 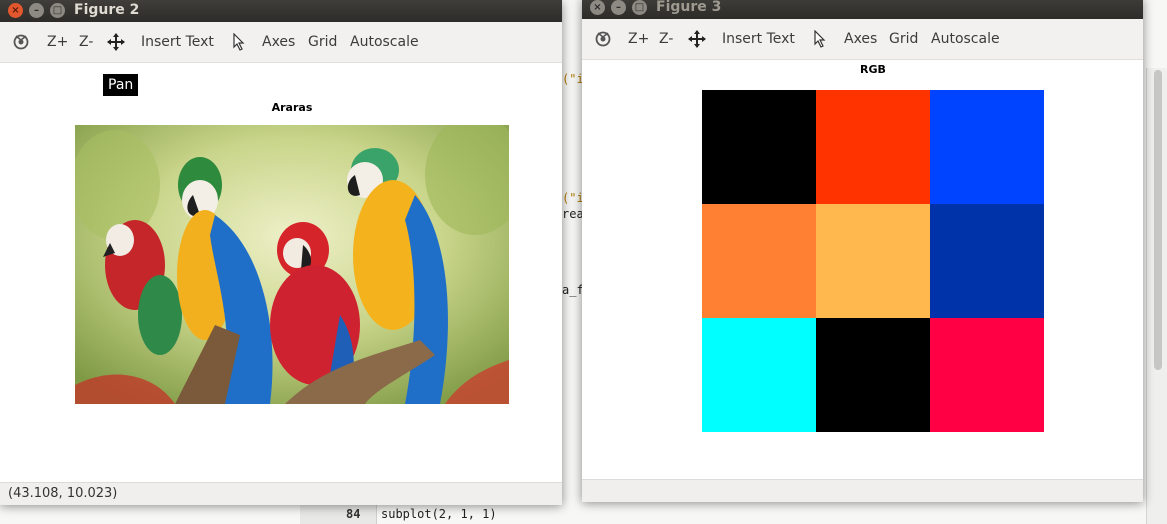 I want to click on status-bar: (43.108, 10.023), so click(x=281, y=493).